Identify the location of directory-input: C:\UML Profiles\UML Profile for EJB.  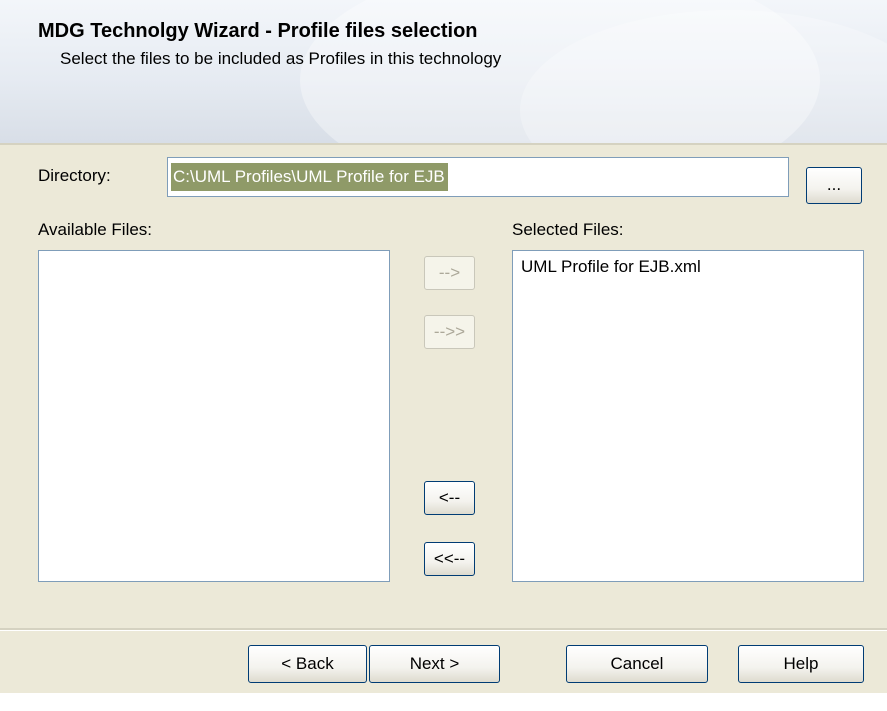
(478, 177).